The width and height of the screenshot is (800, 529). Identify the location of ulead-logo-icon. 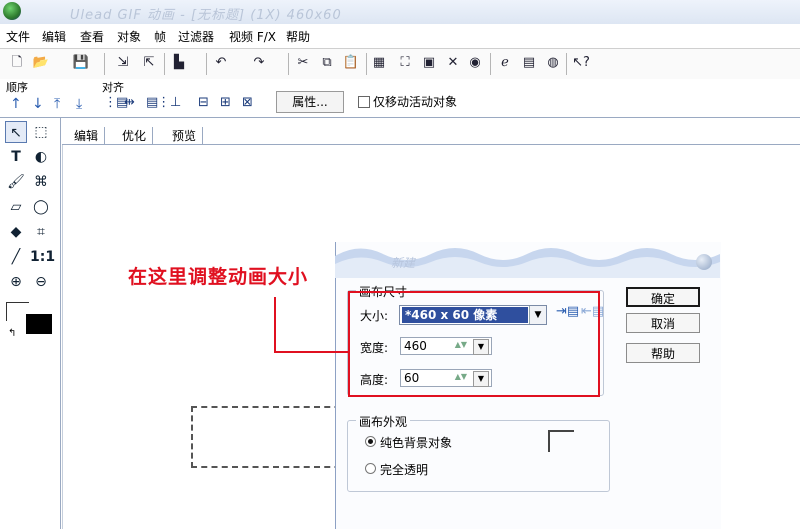
(704, 262).